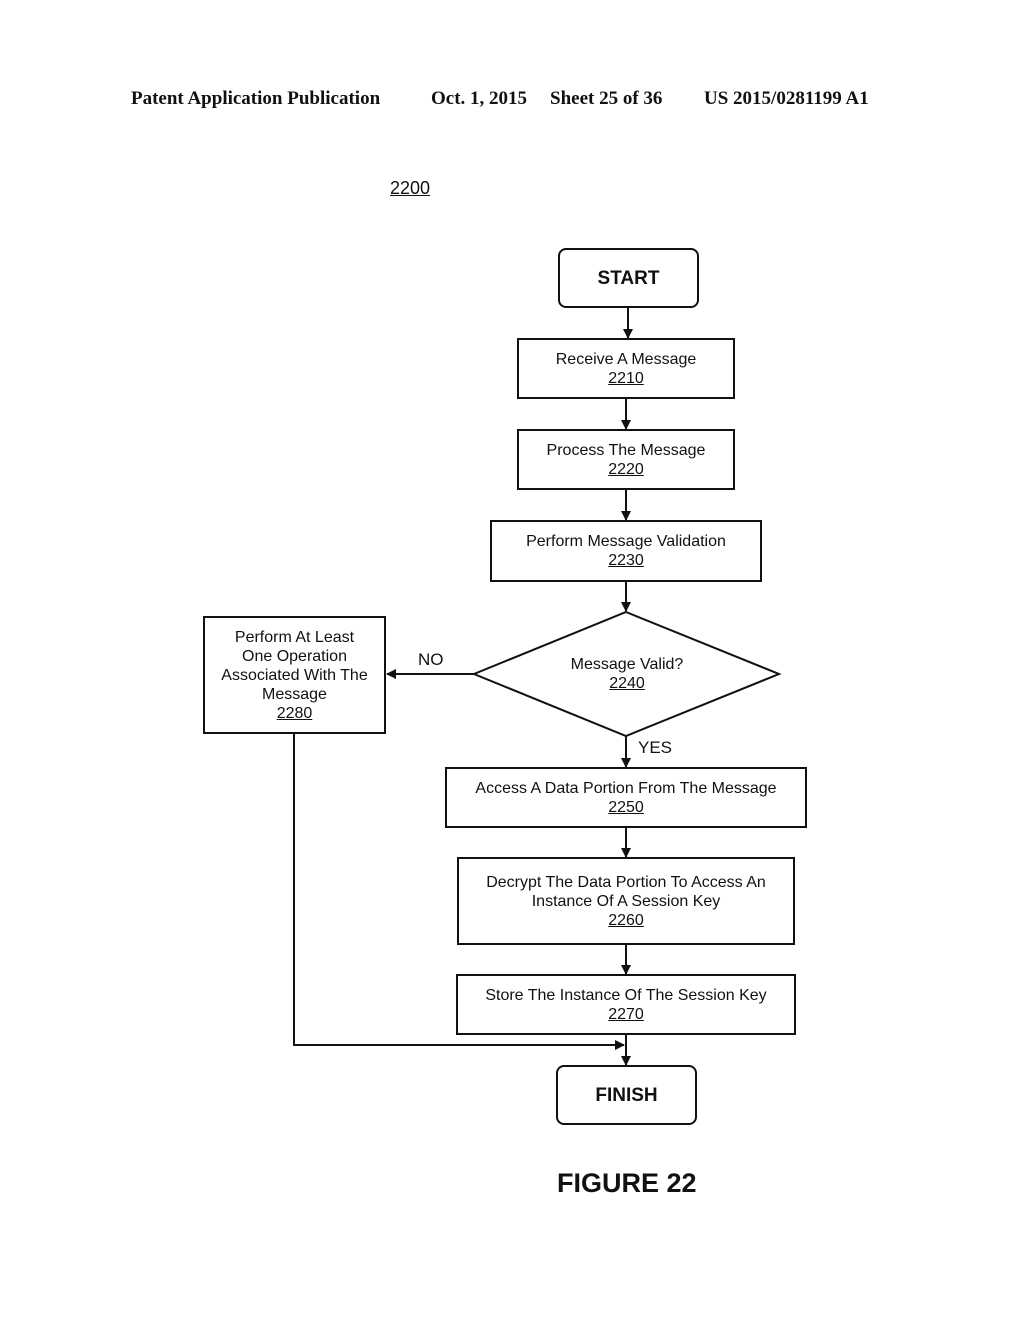 The width and height of the screenshot is (1024, 1320). Describe the element at coordinates (626, 359) in the screenshot. I see `step-2210-label: Receive A Message` at that location.